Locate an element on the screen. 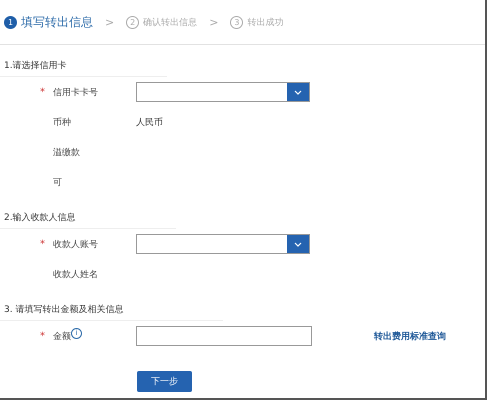 This screenshot has height=400, width=491. field-label: 溢缴款 is located at coordinates (66, 152).